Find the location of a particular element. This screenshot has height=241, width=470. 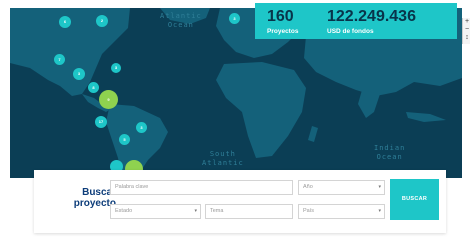

ocean-label-atlantic-north: Atlantic Ocean is located at coordinates (181, 21).